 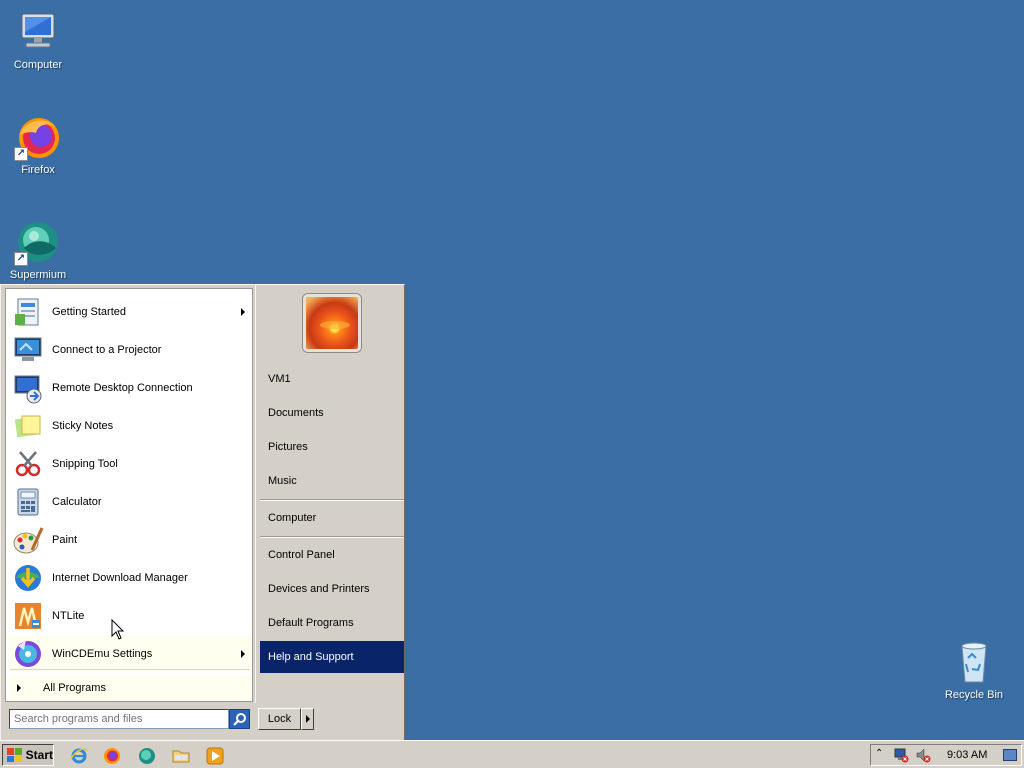 I want to click on computer-icon, so click(x=38, y=32).